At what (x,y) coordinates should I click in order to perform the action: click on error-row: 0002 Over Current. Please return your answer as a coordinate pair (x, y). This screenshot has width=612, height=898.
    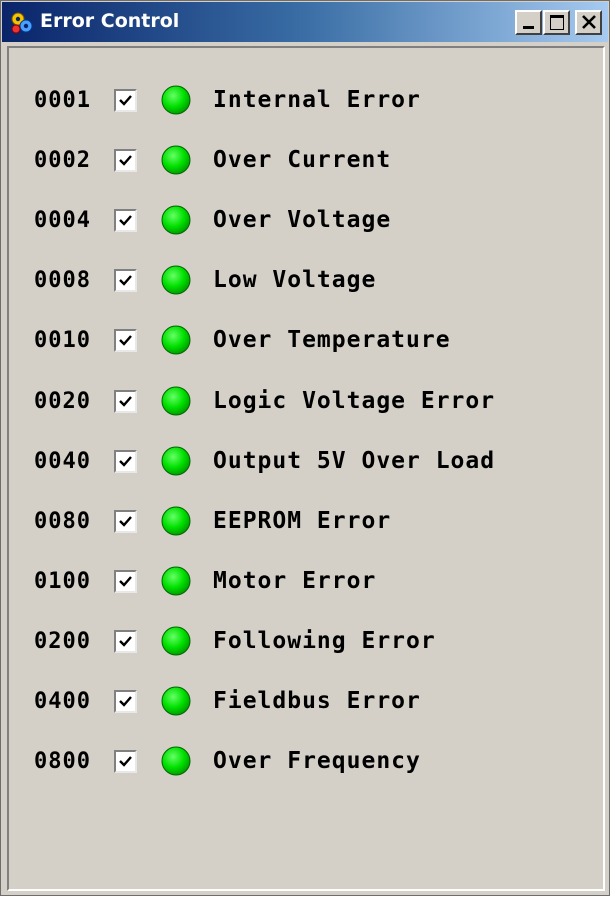
    Looking at the image, I should click on (304, 160).